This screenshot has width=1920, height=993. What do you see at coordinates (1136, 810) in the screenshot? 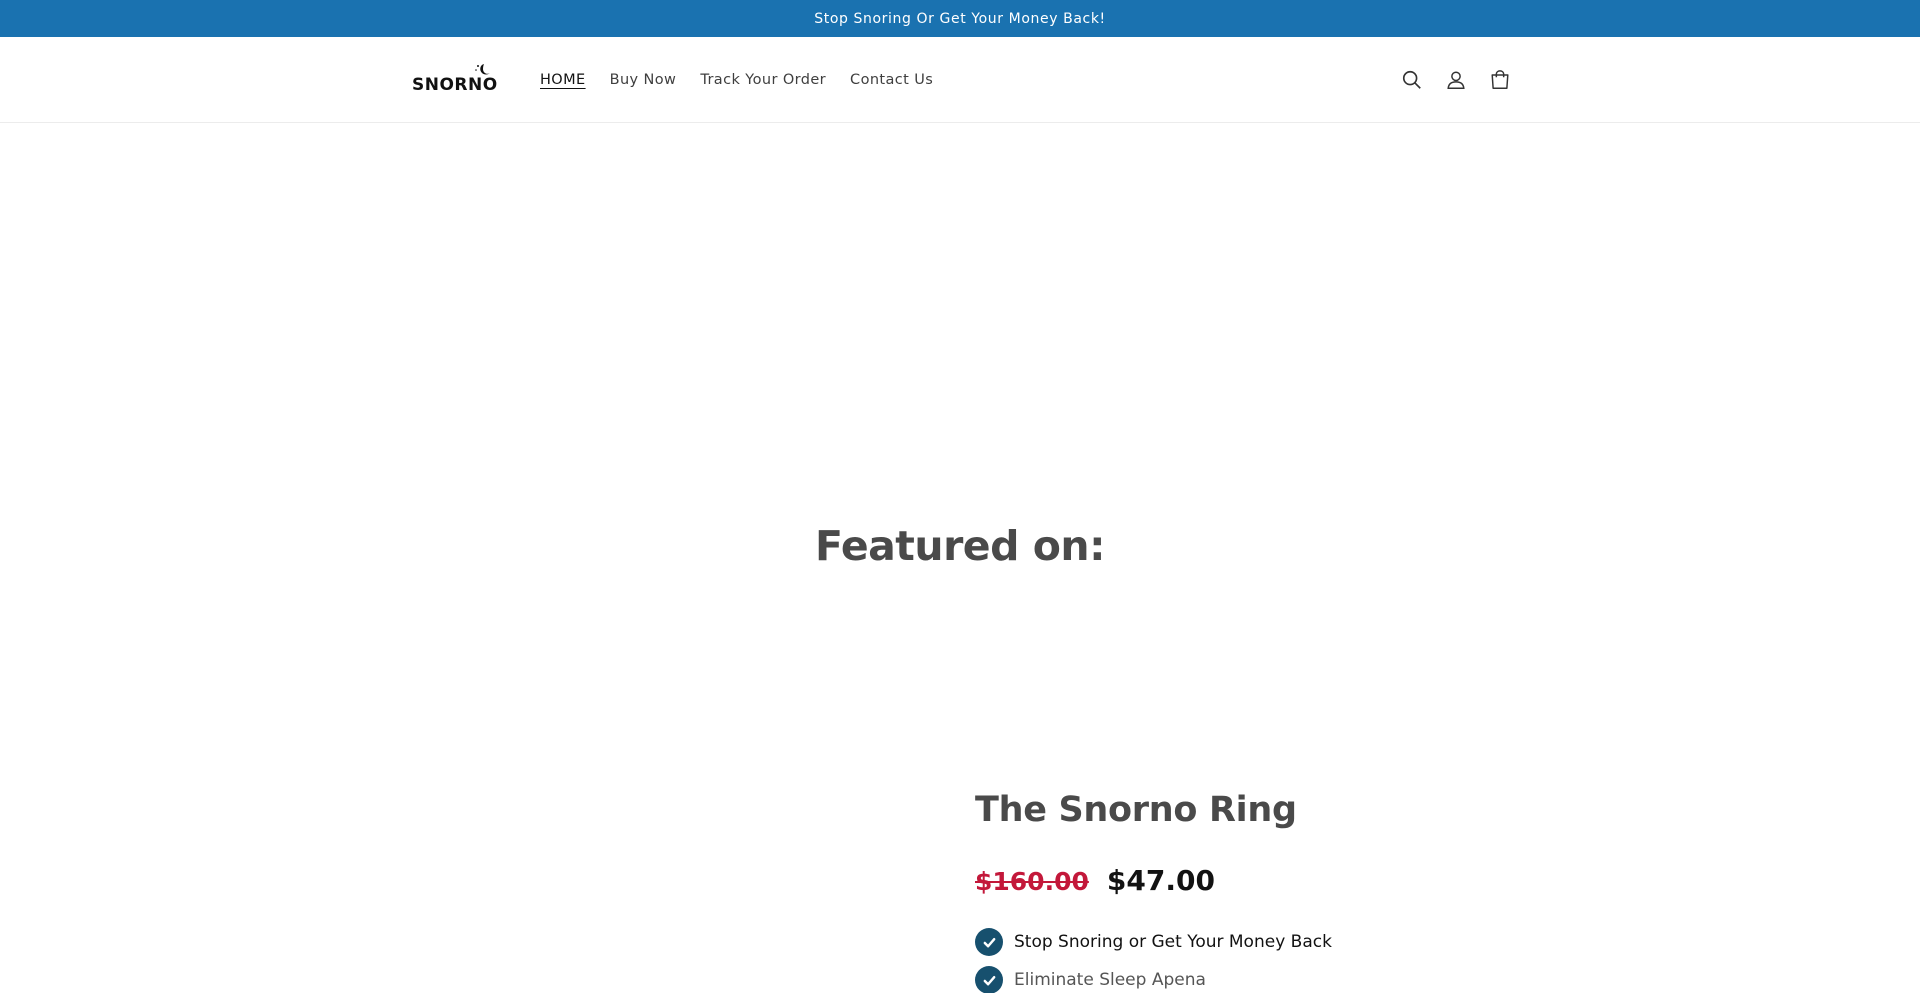
I see `product-title: The Snorno Ring` at bounding box center [1136, 810].